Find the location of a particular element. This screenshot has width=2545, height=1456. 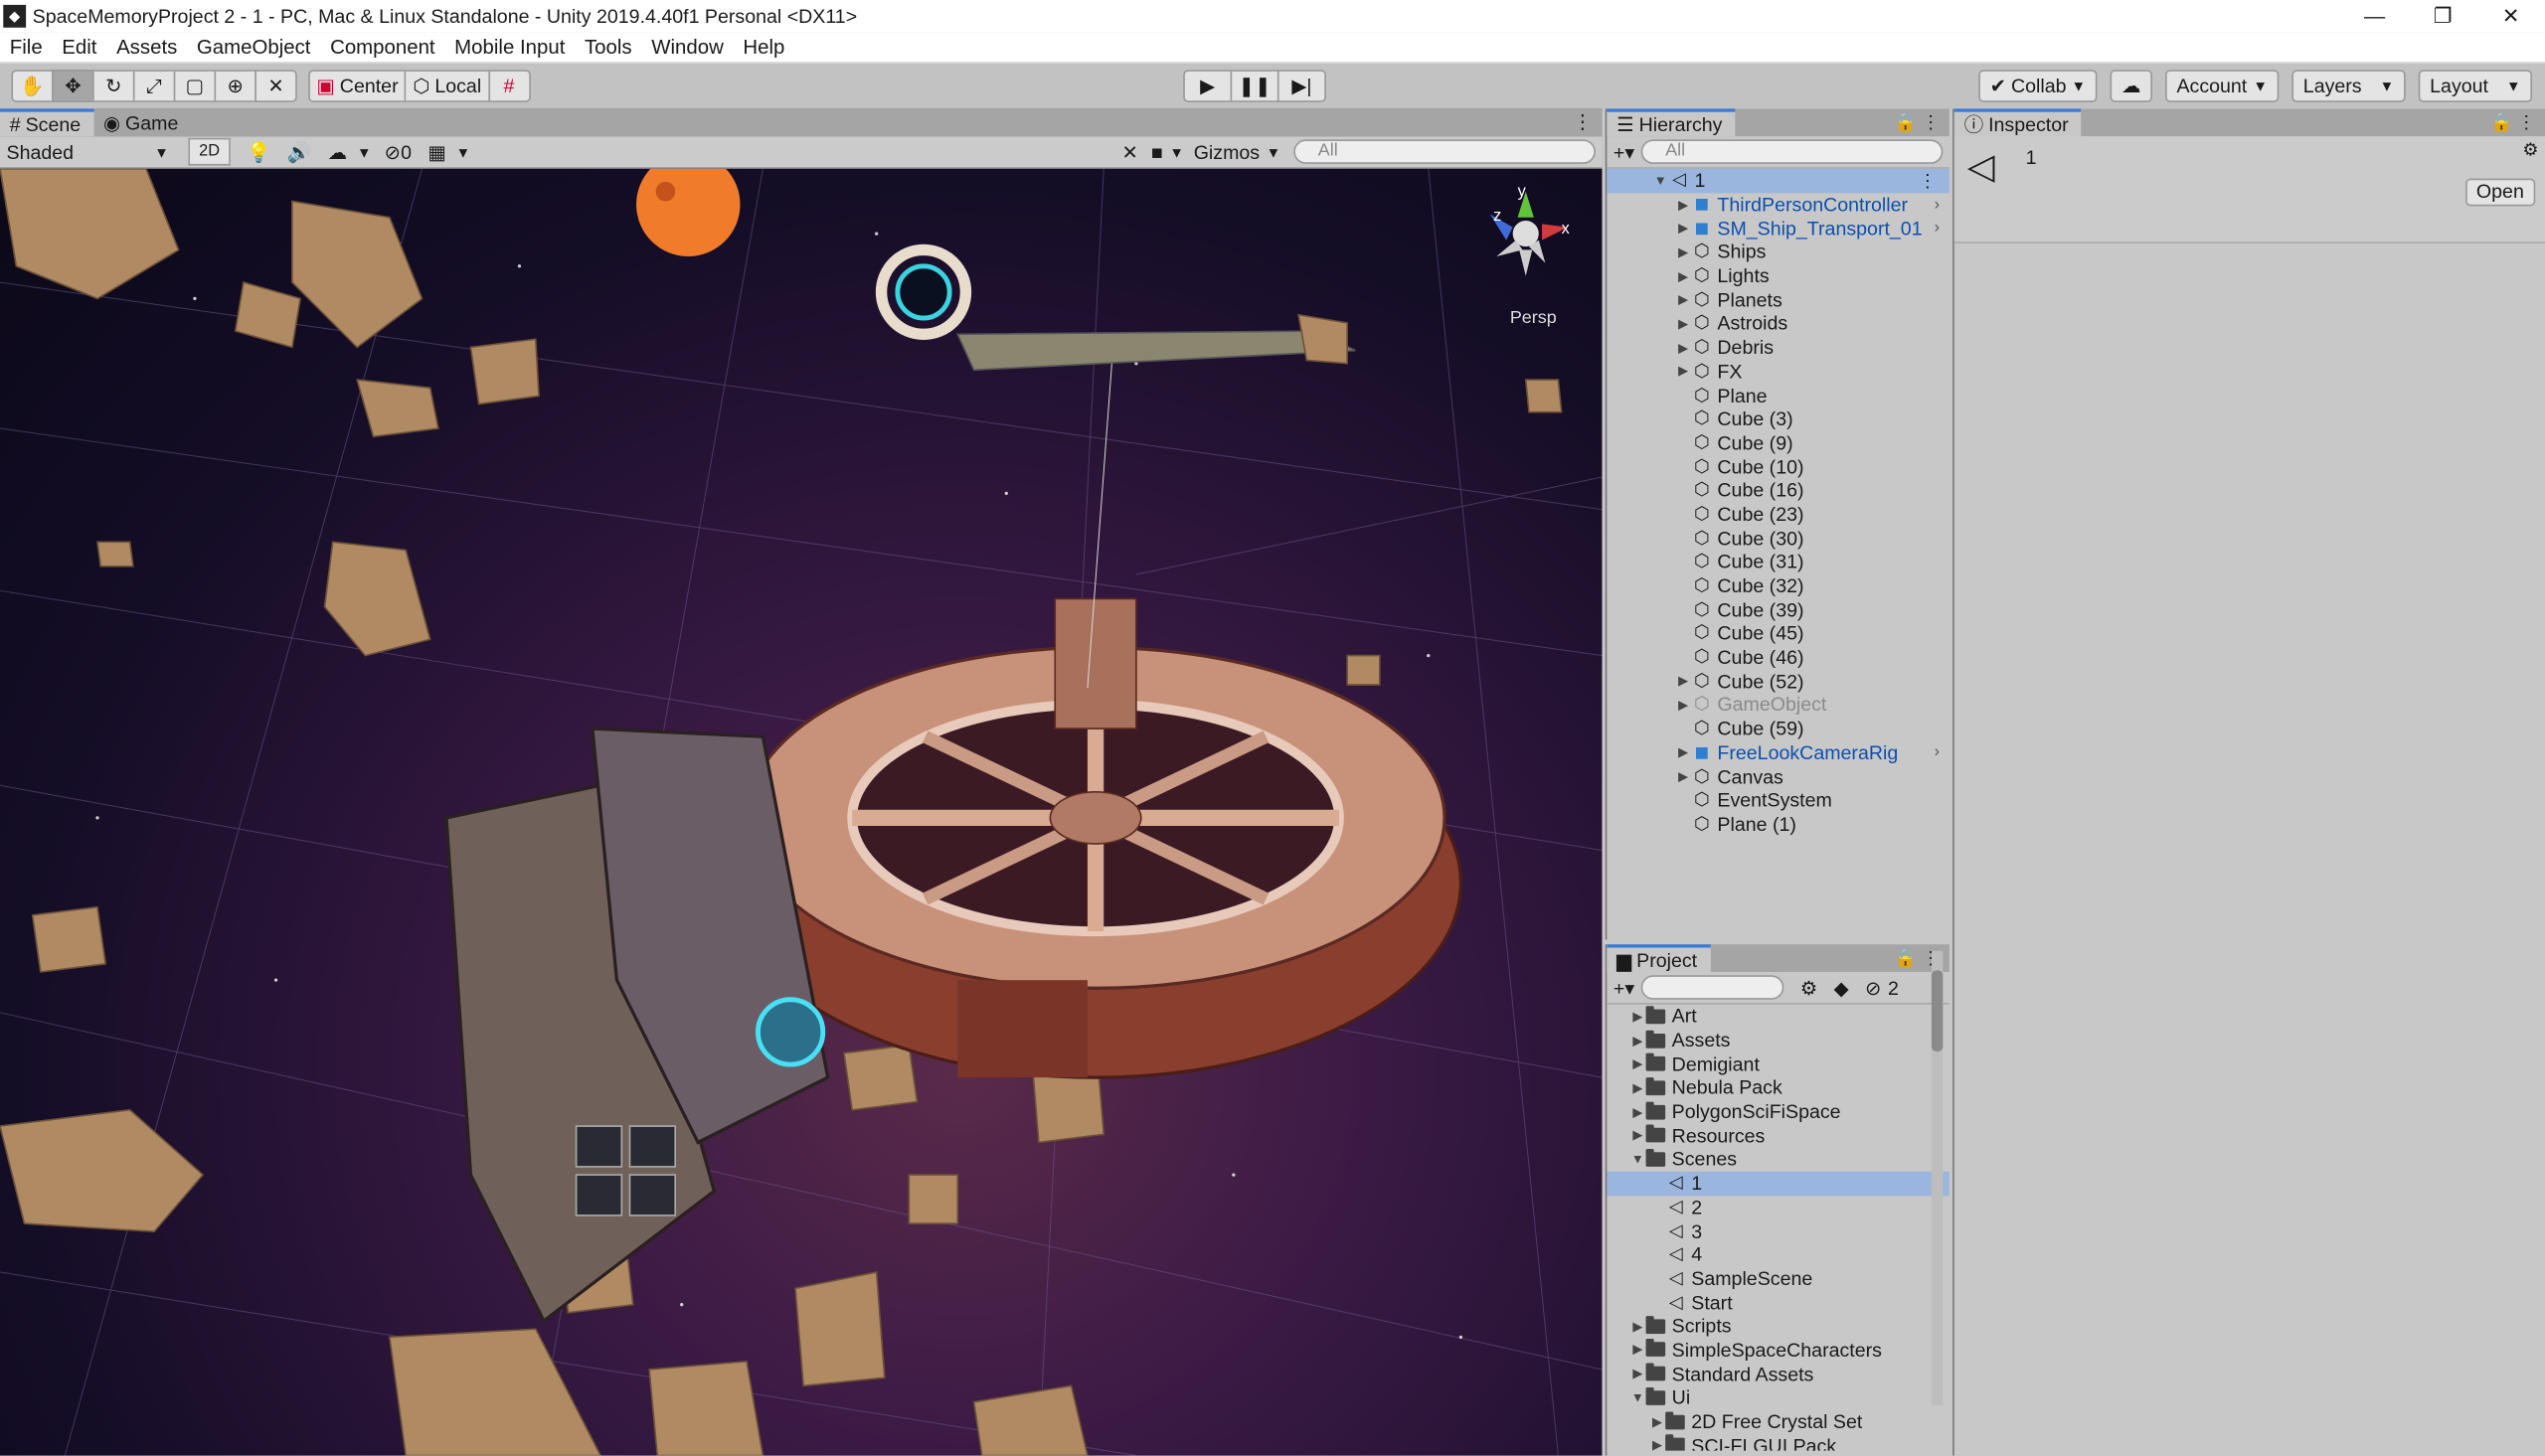

audio-icon: 🔊 is located at coordinates (299, 151).